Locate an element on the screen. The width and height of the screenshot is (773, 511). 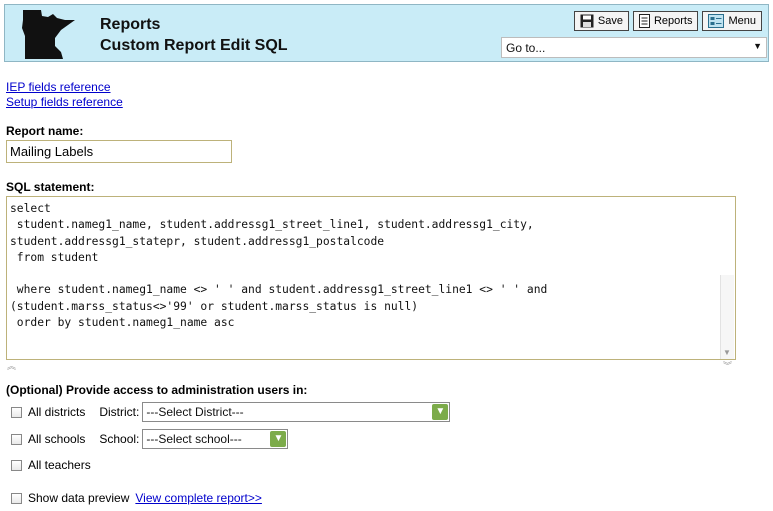
reports-button: Reports is located at coordinates (665, 21).